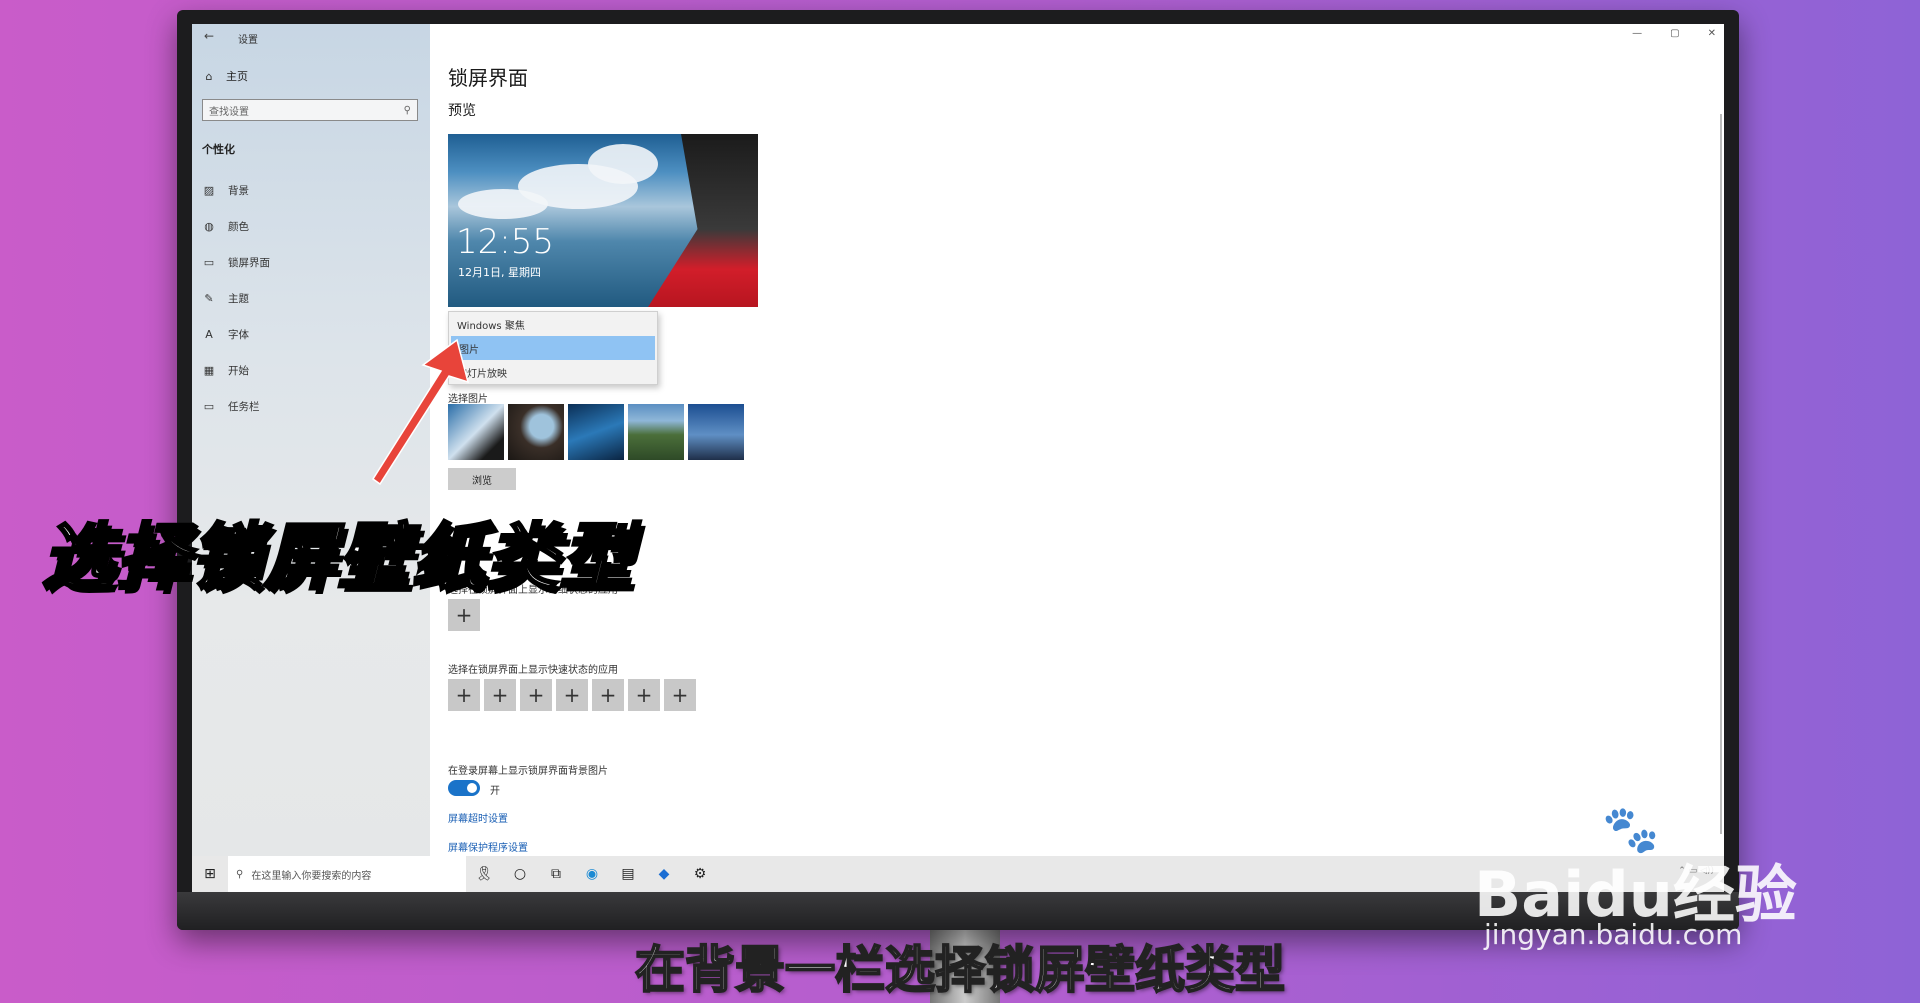  What do you see at coordinates (664, 874) in the screenshot?
I see `store-icon: ◆` at bounding box center [664, 874].